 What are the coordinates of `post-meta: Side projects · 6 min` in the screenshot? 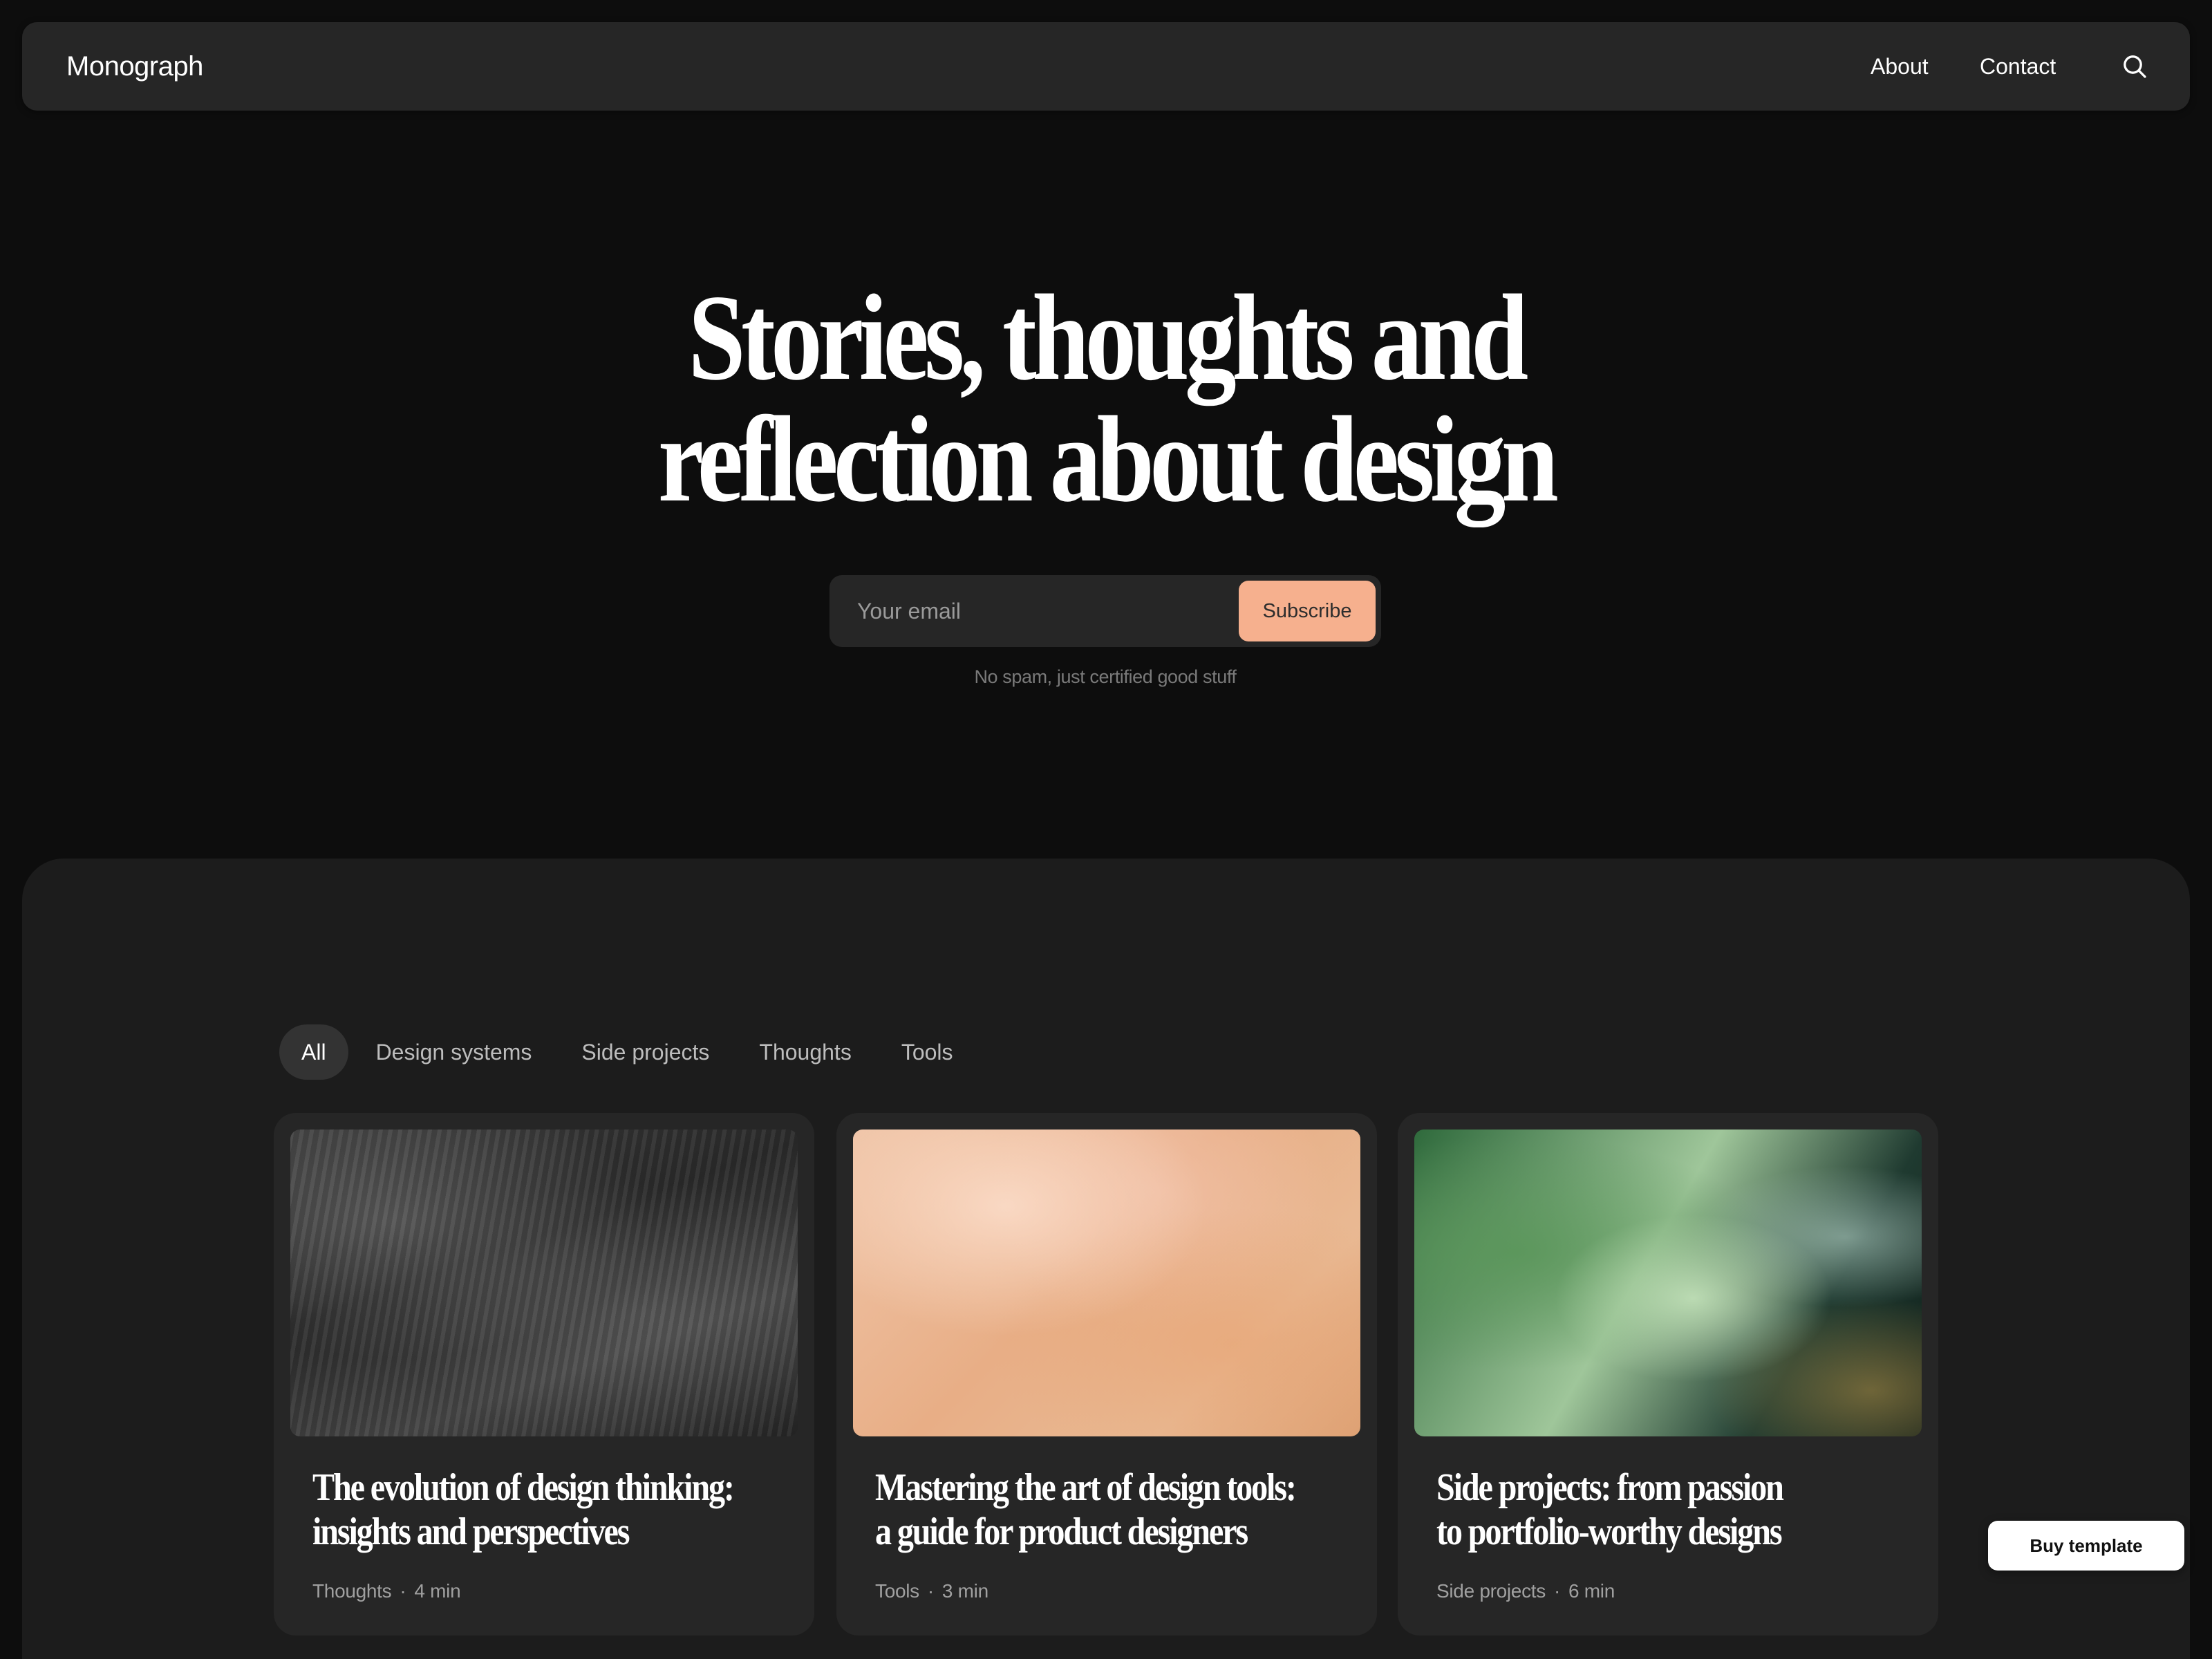 It's located at (1525, 1591).